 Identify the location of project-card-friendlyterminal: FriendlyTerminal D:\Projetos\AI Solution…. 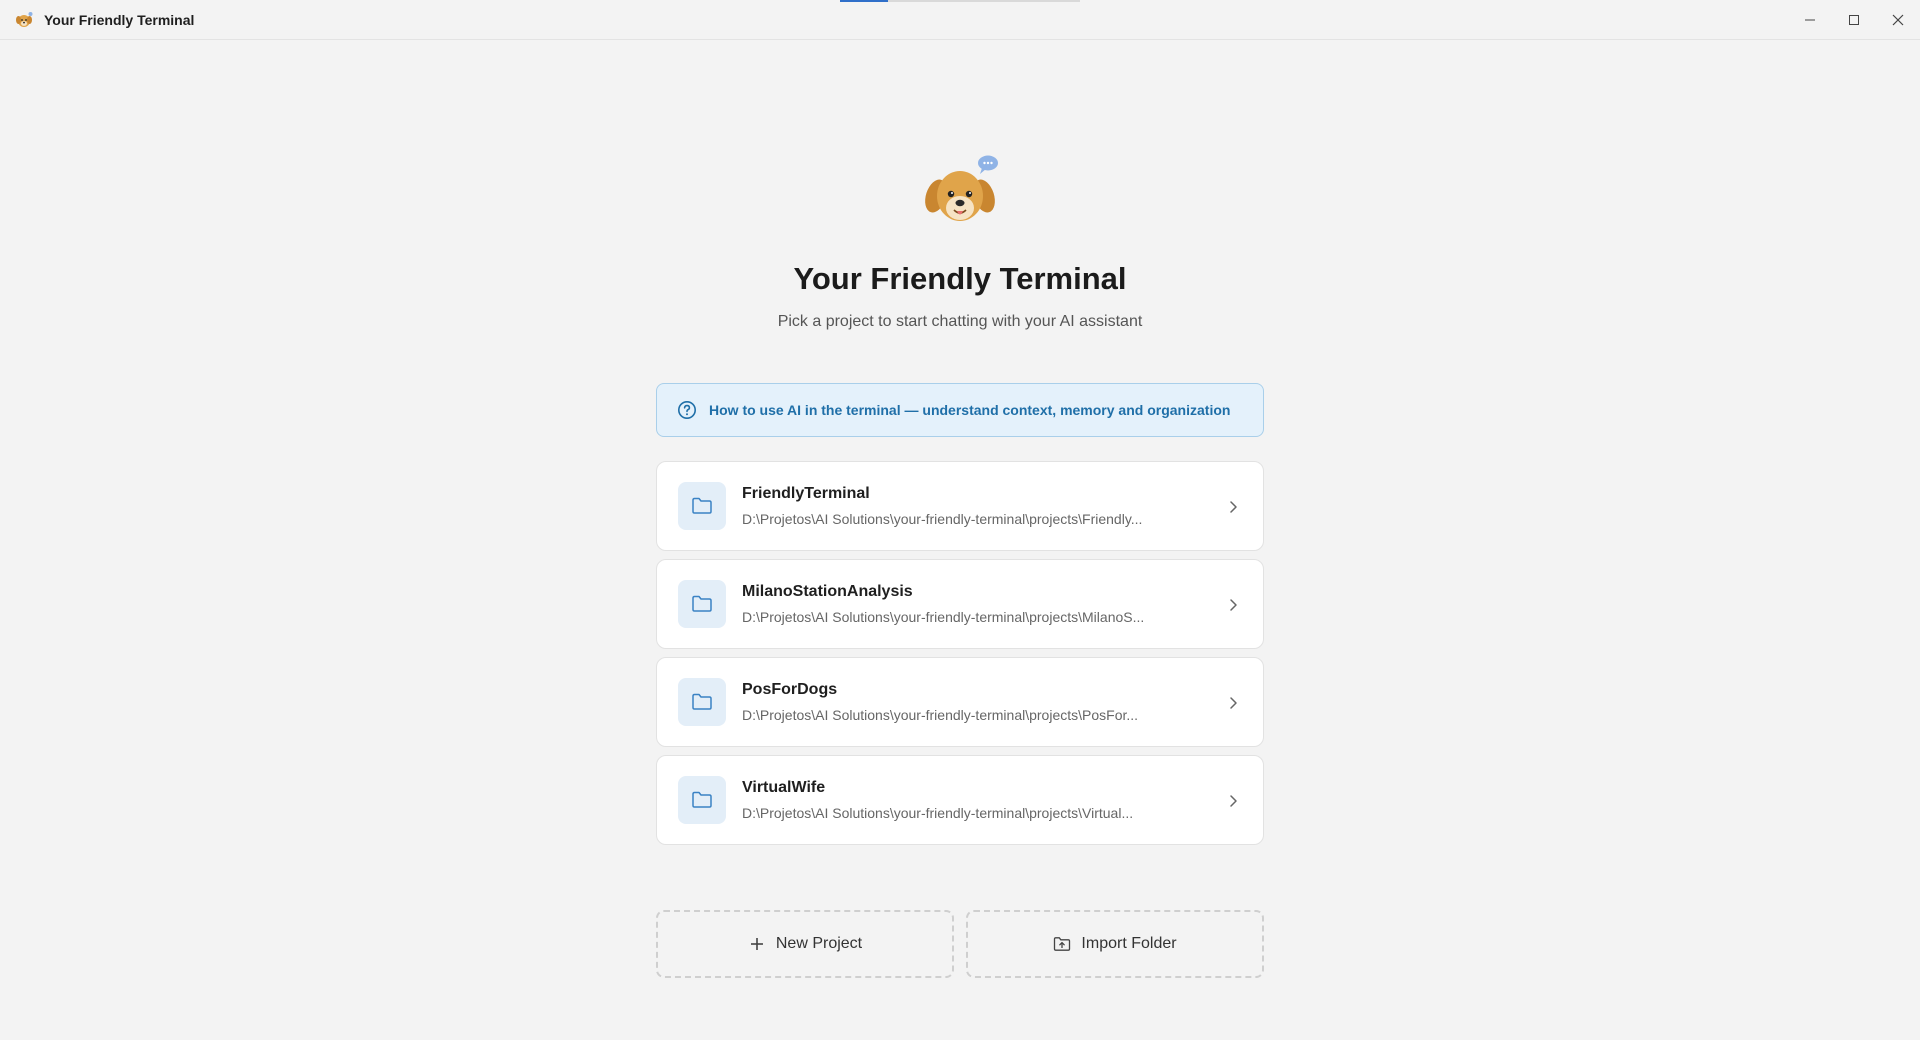
(960, 506).